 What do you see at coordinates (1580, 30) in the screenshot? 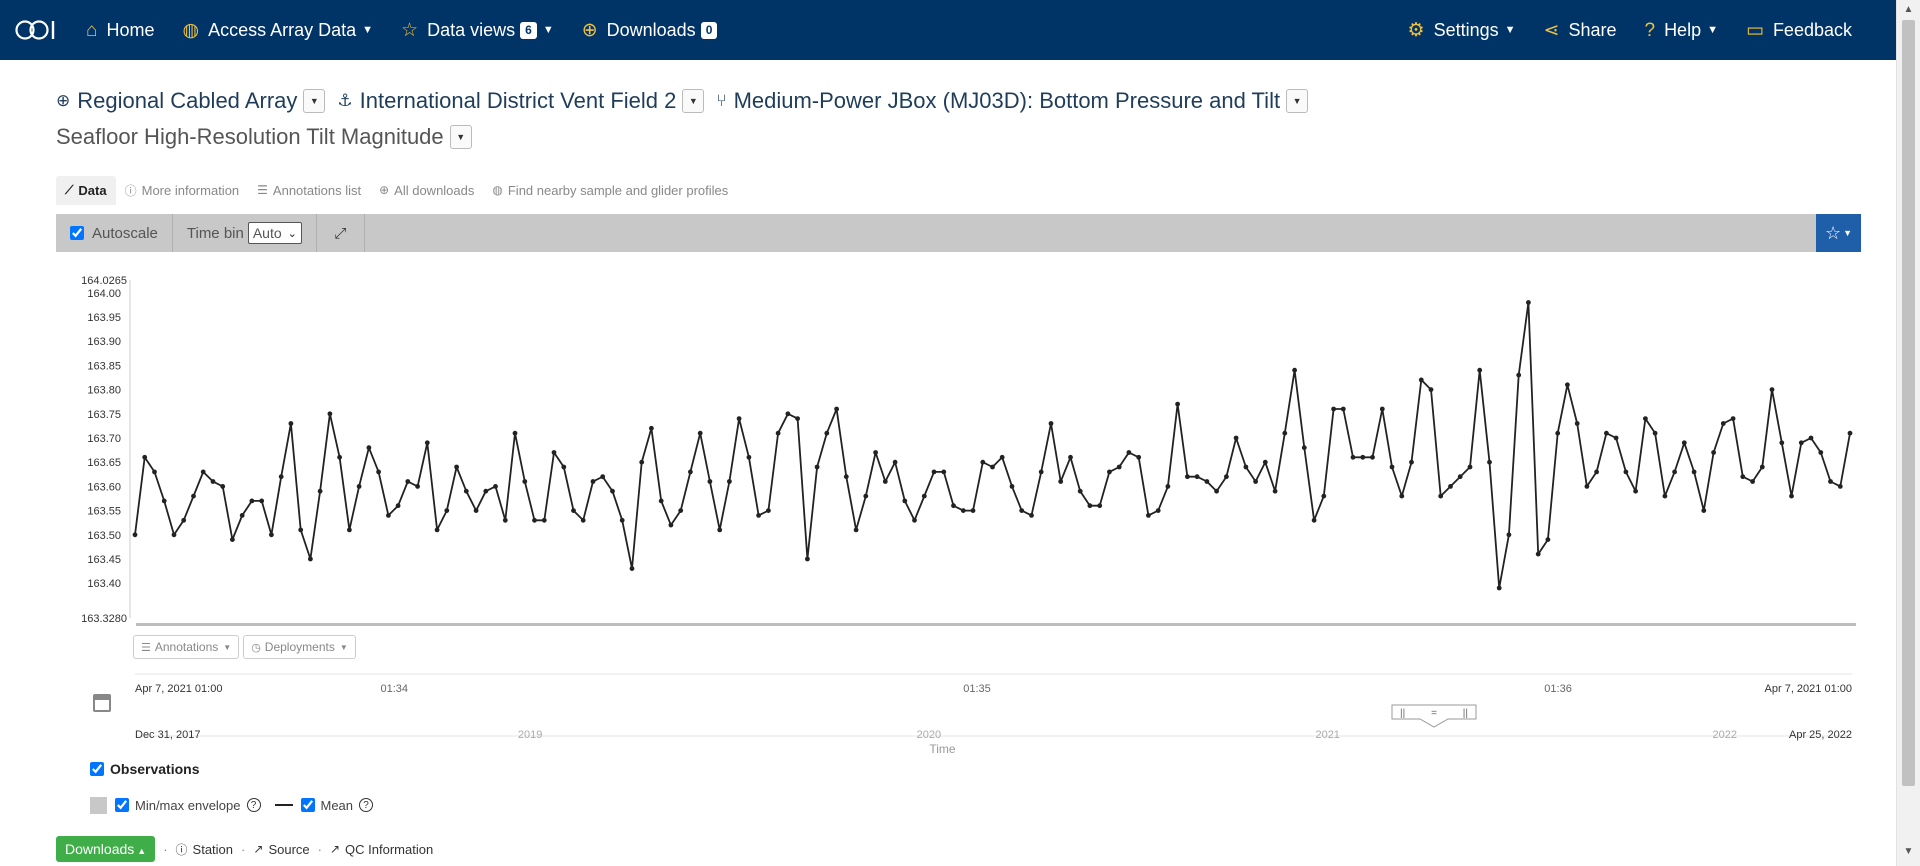
I see `nav-share: ⋖ Share` at bounding box center [1580, 30].